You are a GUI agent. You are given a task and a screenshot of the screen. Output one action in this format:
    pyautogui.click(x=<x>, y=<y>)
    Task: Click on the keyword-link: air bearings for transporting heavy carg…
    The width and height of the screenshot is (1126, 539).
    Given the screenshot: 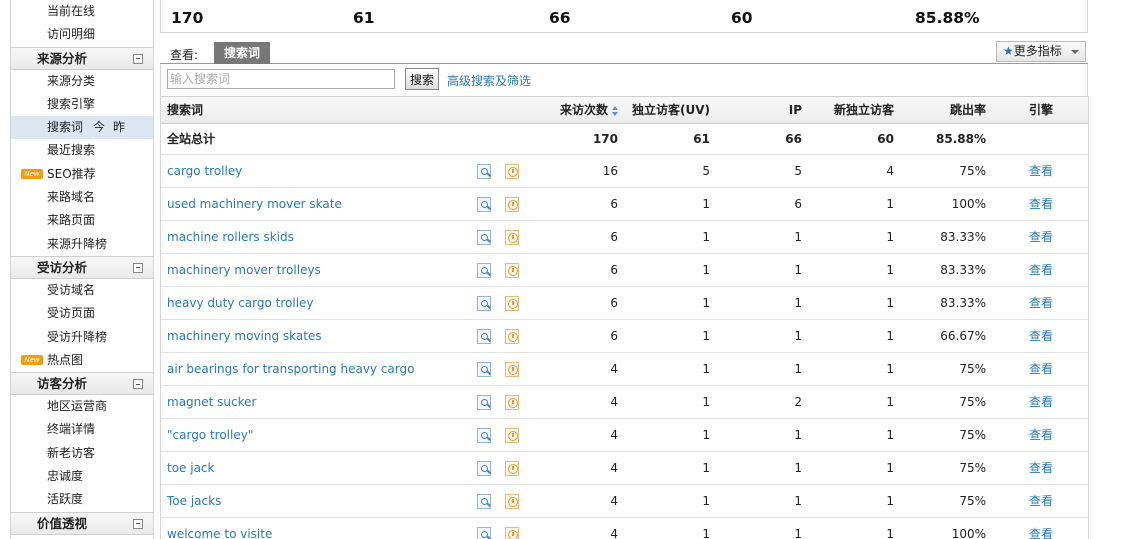 What is the action you would take?
    pyautogui.click(x=290, y=369)
    